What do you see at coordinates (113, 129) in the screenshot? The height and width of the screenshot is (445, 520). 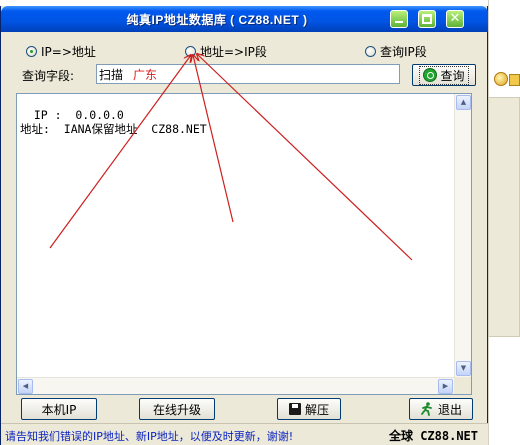 I see `result-address-line: 地址: IANA保留地址 CZ88.NET` at bounding box center [113, 129].